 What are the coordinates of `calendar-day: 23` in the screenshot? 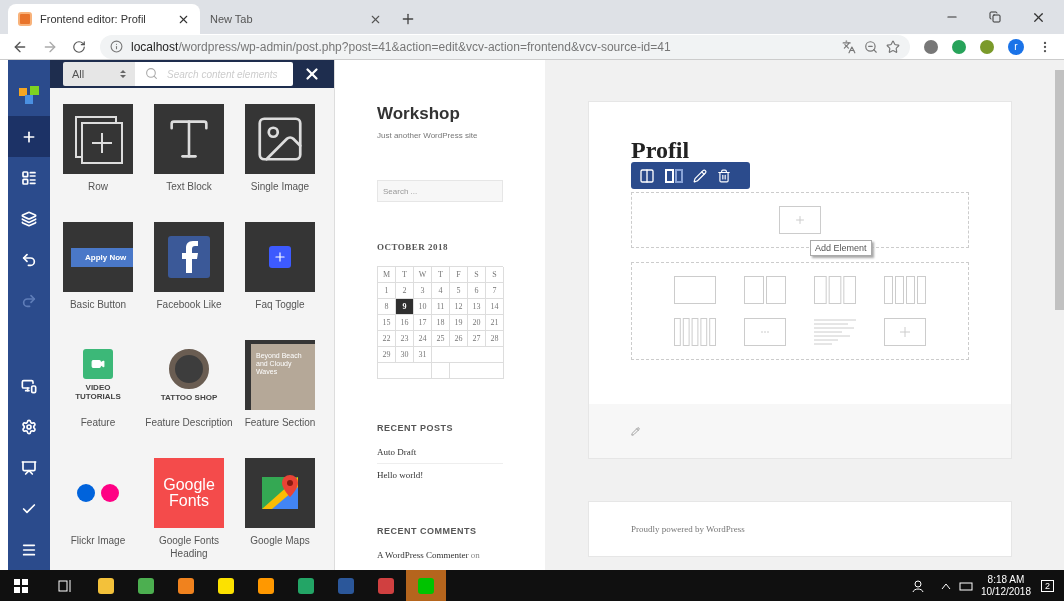 It's located at (405, 339).